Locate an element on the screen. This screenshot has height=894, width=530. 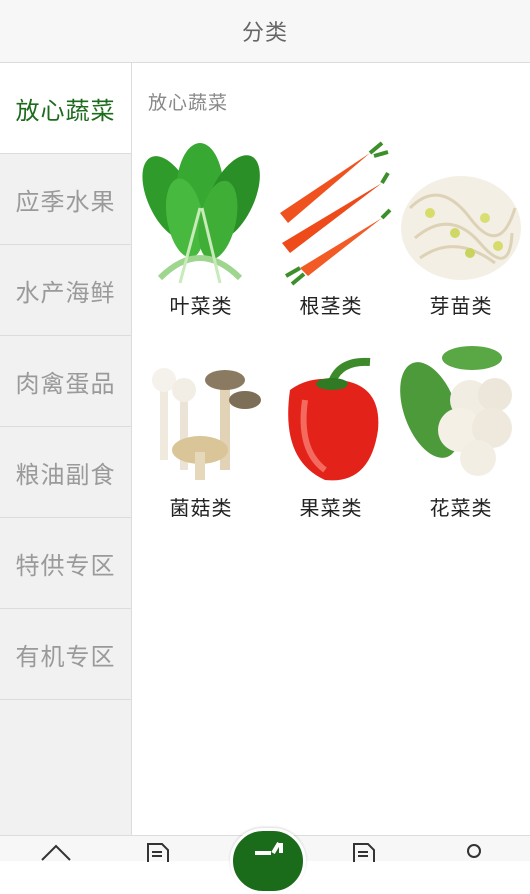
leafy-greens-image is located at coordinates (201, 212).